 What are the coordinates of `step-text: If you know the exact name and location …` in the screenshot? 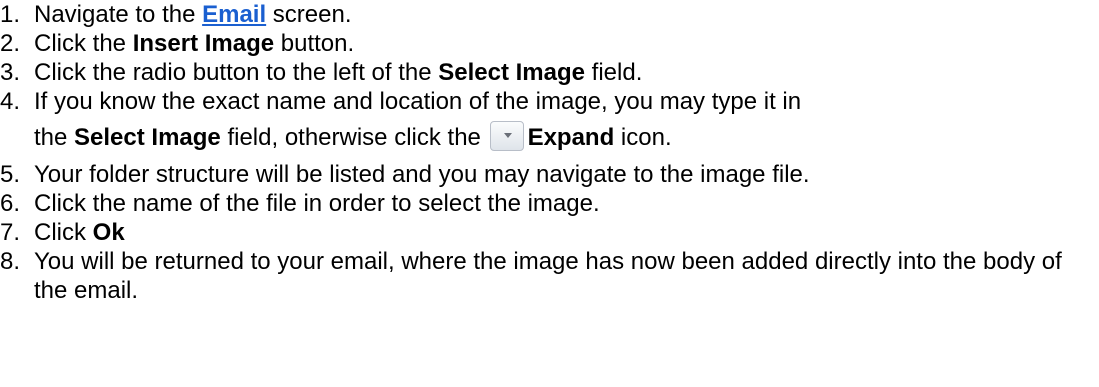 It's located at (418, 101).